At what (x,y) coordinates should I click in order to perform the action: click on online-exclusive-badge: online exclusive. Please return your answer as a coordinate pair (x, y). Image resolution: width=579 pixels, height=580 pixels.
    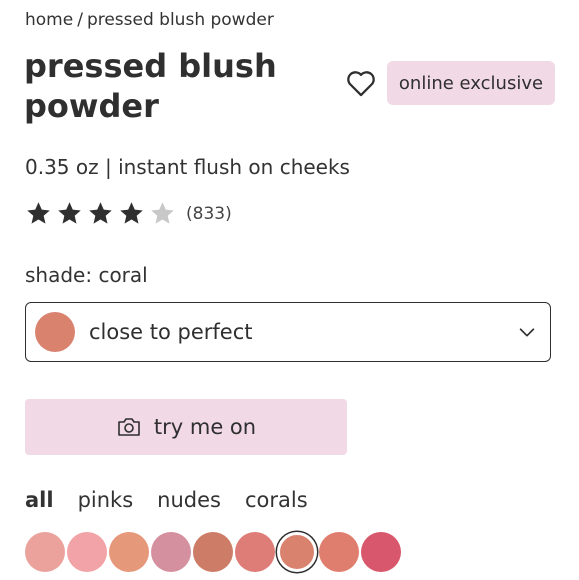
    Looking at the image, I should click on (471, 83).